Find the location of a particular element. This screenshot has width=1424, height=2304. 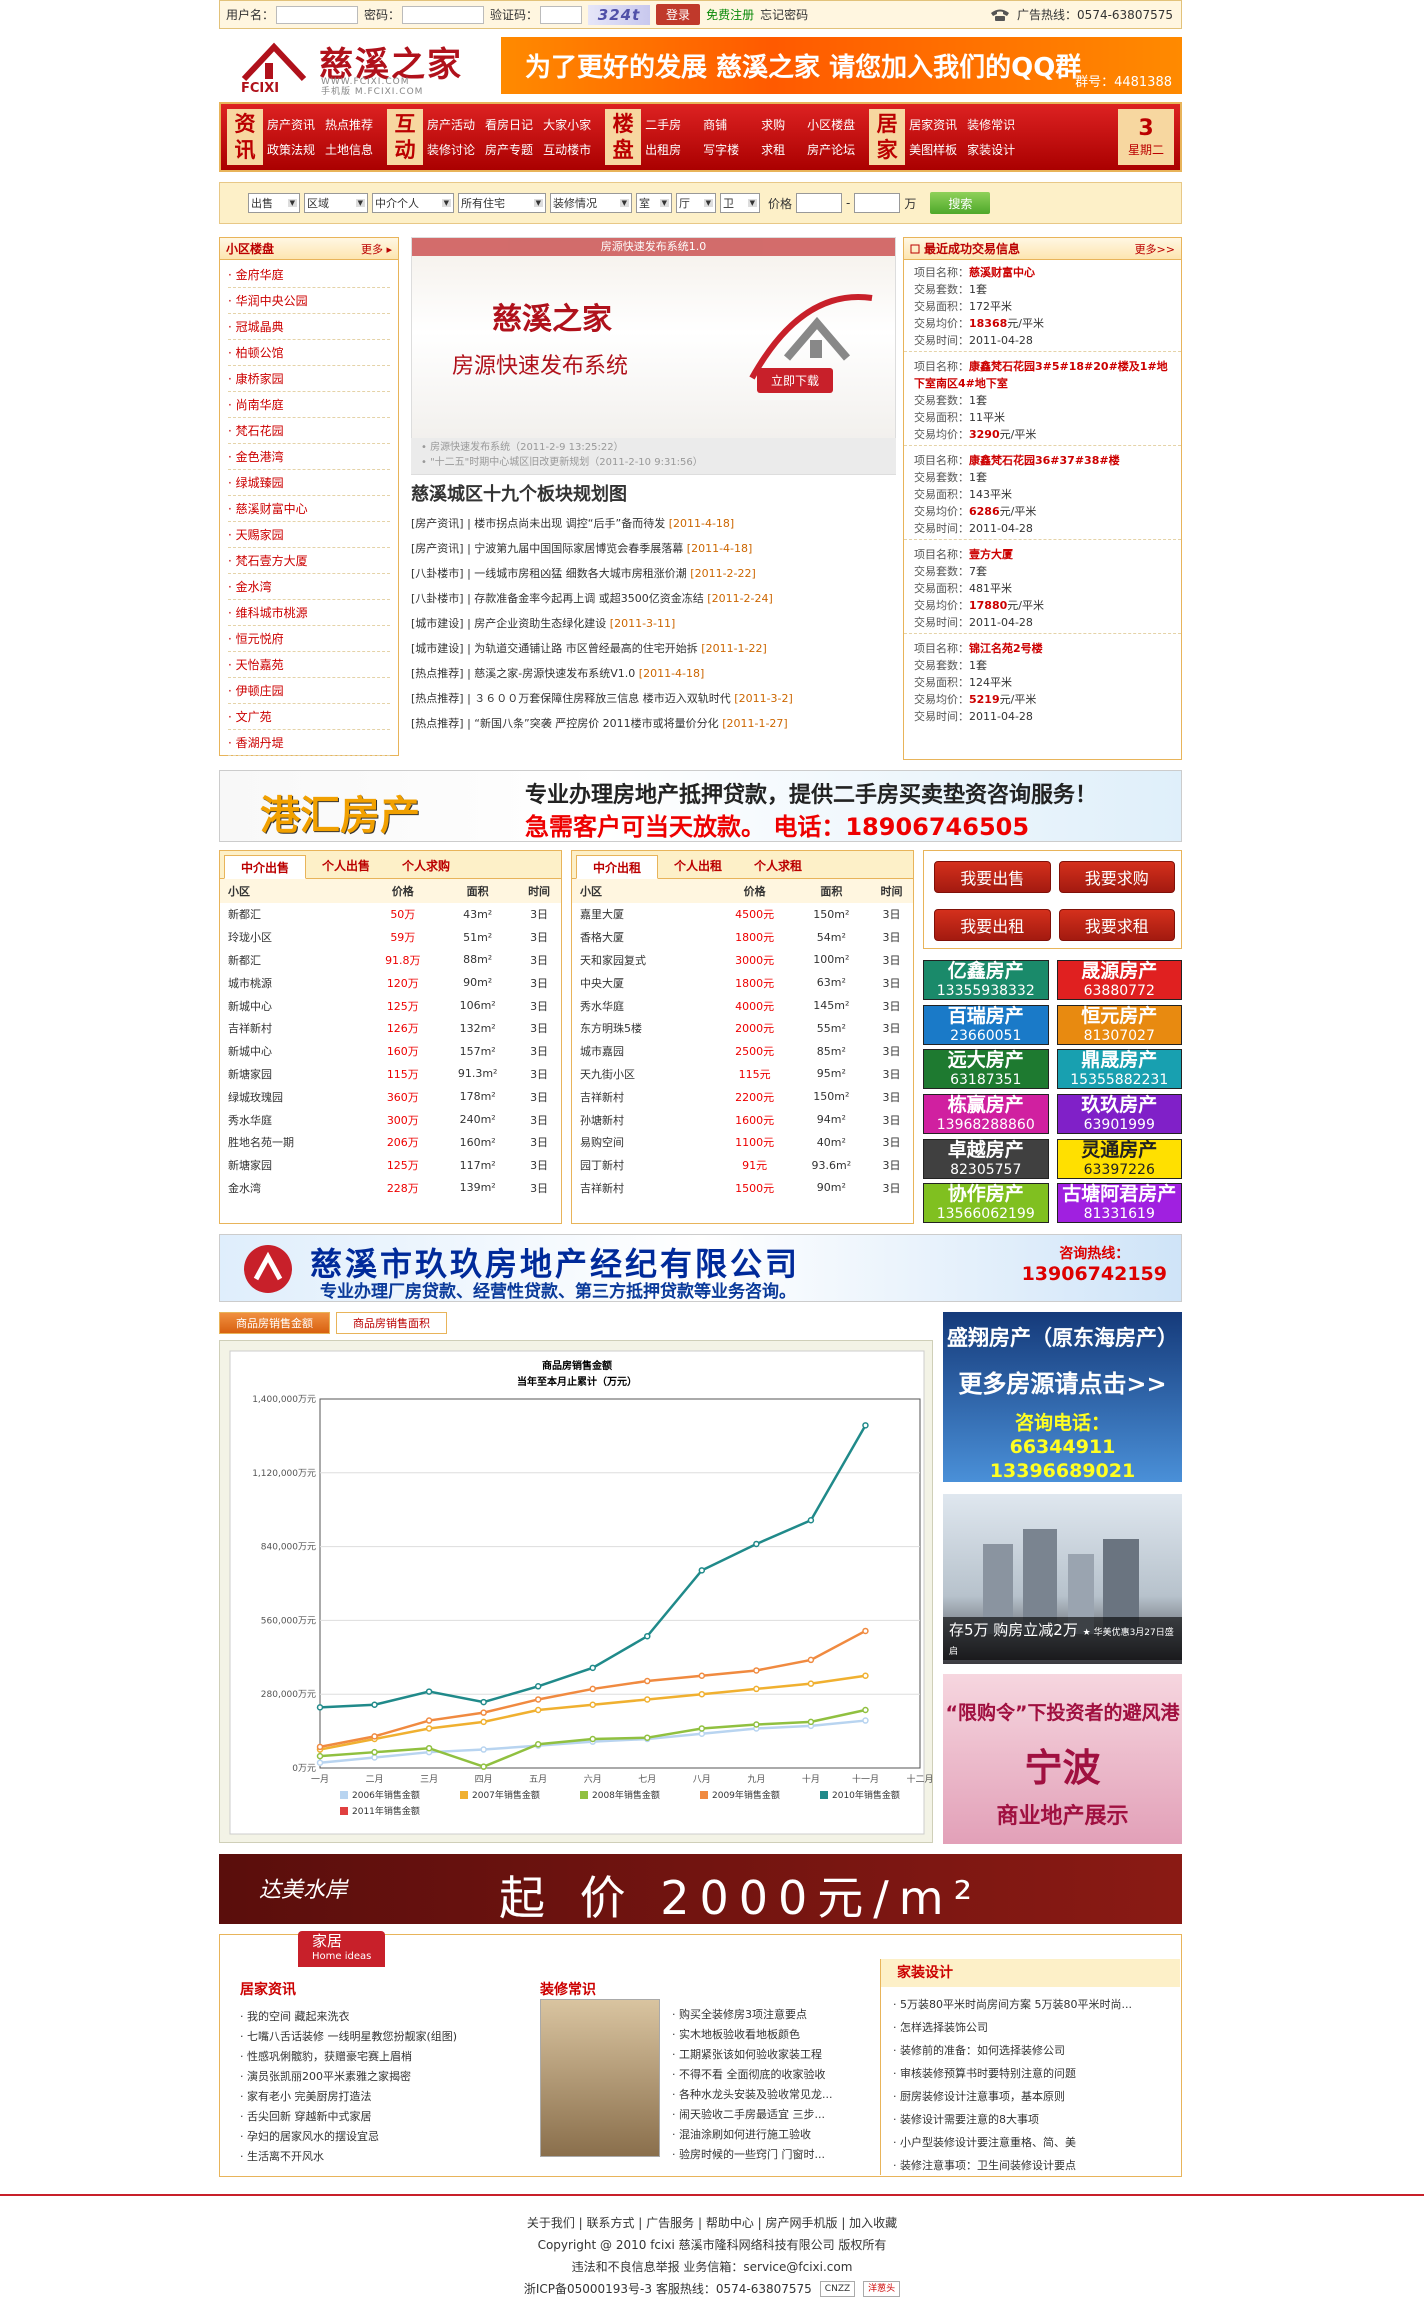

home-list-item: 家有老小 完美厨房打造法 is located at coordinates (348, 2097).